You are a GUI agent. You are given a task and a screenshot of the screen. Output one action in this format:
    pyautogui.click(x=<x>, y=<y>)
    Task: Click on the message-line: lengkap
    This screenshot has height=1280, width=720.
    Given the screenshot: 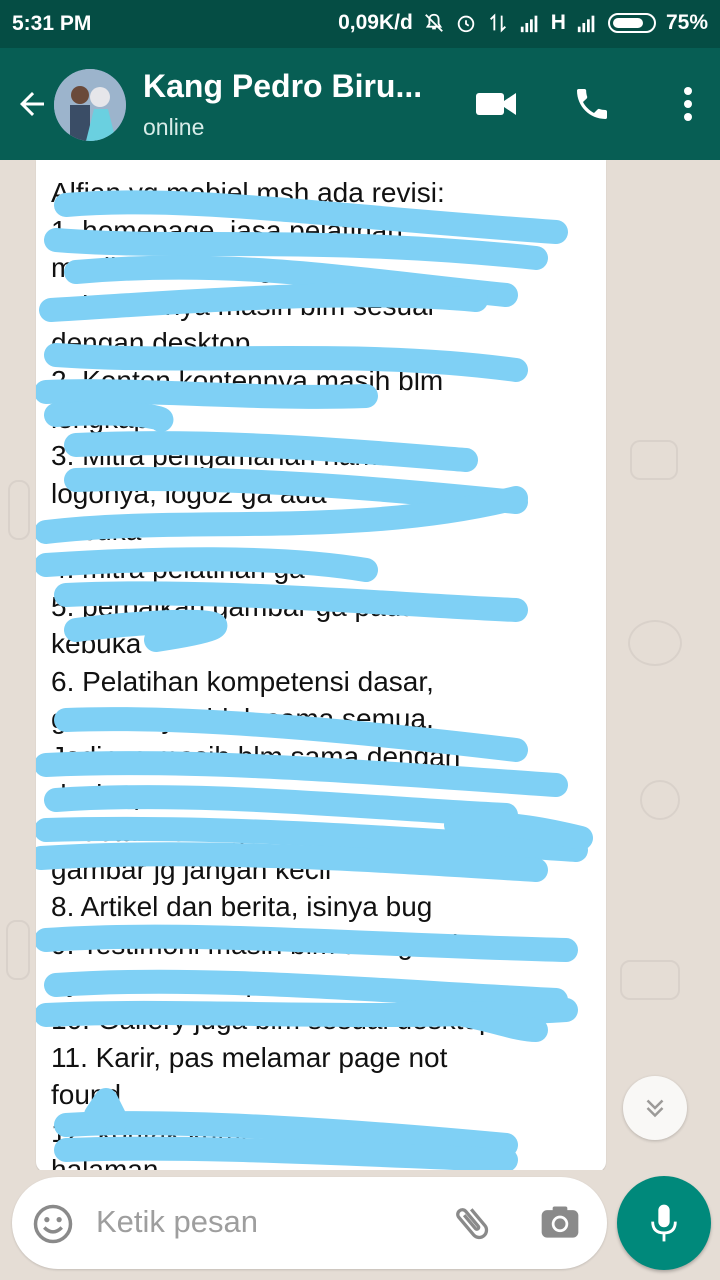 What is the action you would take?
    pyautogui.click(x=100, y=418)
    